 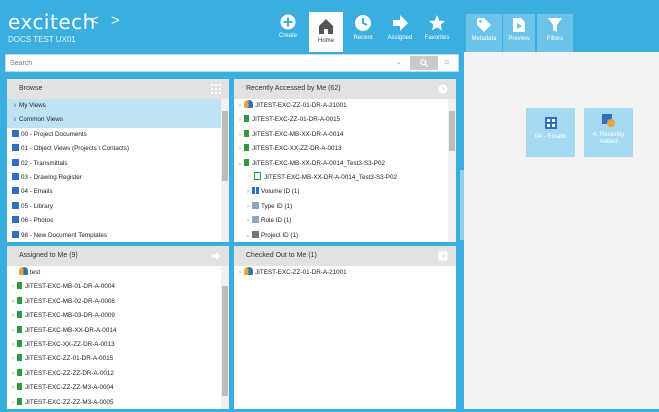 What do you see at coordinates (94, 20) in the screenshot?
I see `back-button: <` at bounding box center [94, 20].